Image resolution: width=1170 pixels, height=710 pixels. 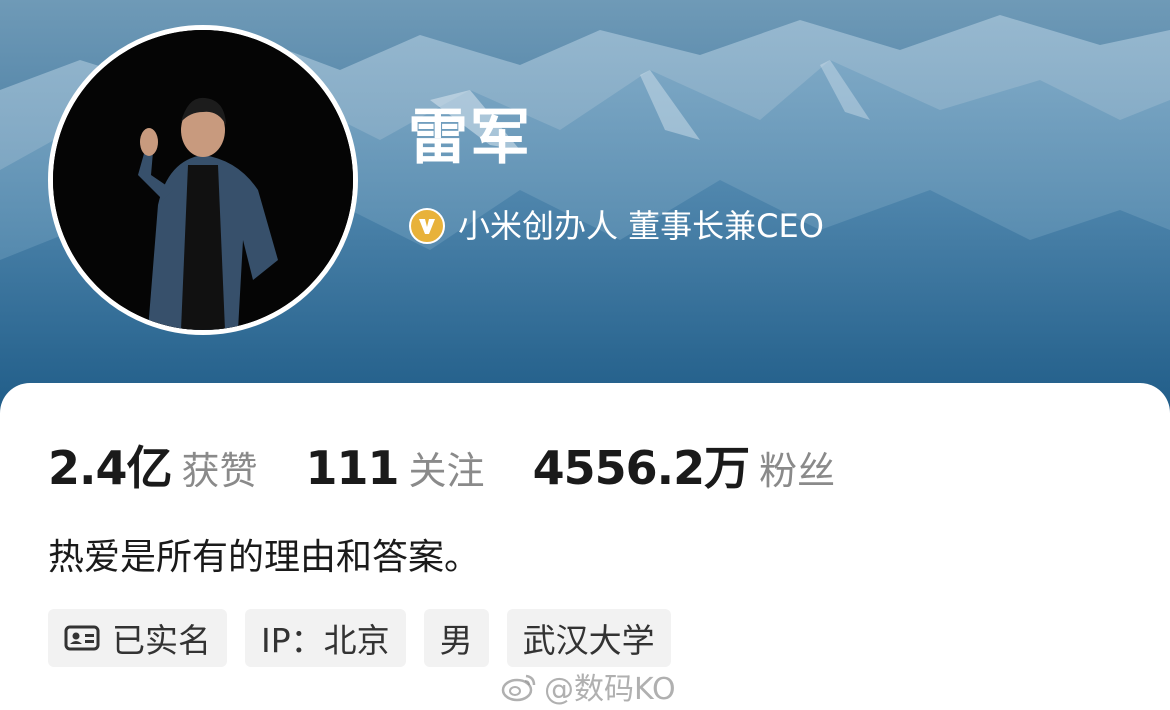 I want to click on stat-followers-label: 粉丝, so click(x=797, y=471).